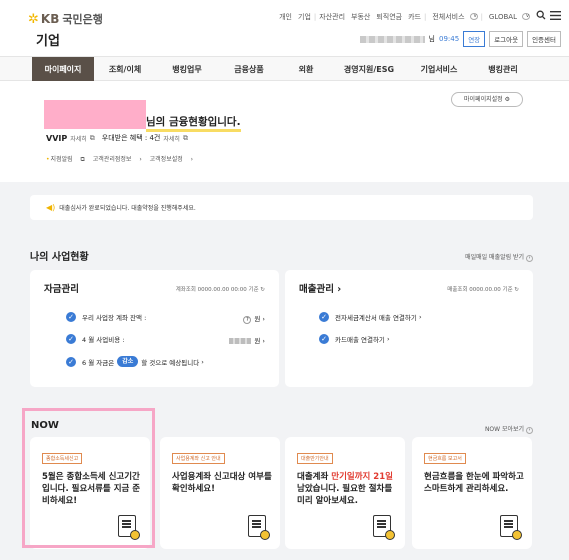 The height and width of the screenshot is (560, 569). Describe the element at coordinates (354, 339) in the screenshot. I see `card-sales-link-row: ✓ 카드매출 연결하기 ›` at that location.